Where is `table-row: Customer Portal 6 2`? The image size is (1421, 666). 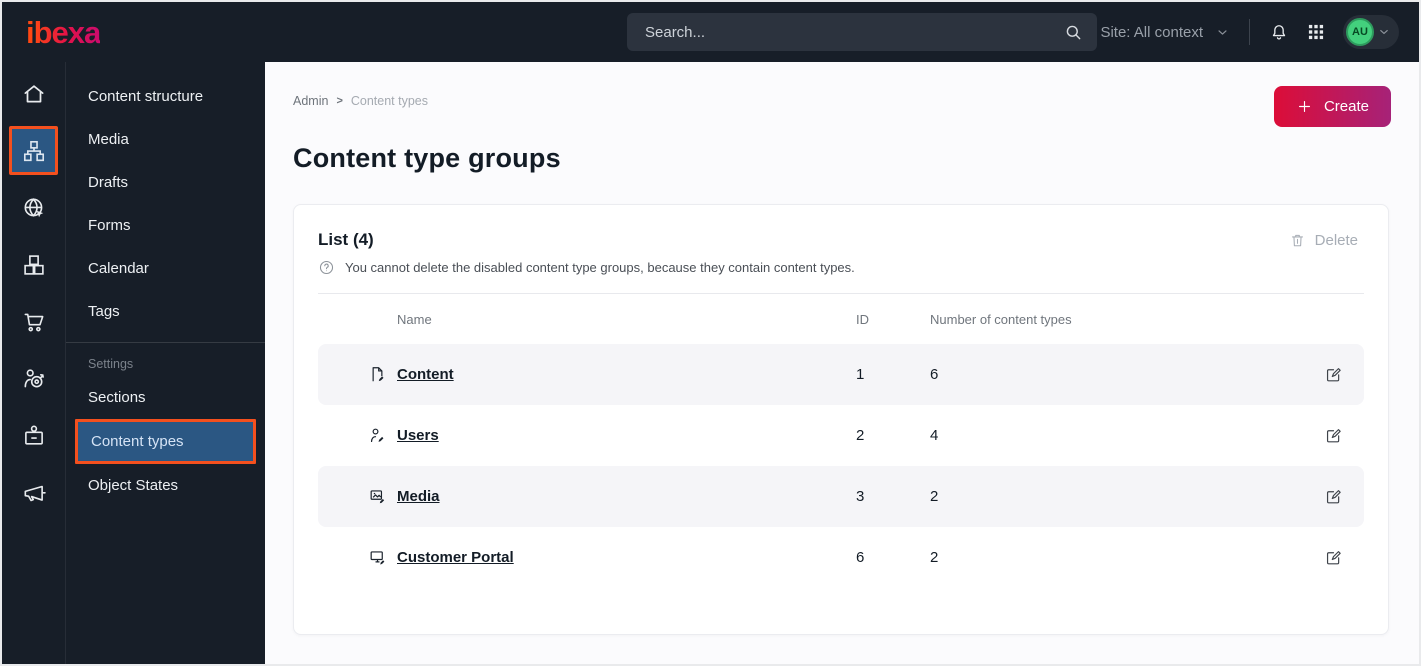
table-row: Customer Portal 6 2 is located at coordinates (841, 557).